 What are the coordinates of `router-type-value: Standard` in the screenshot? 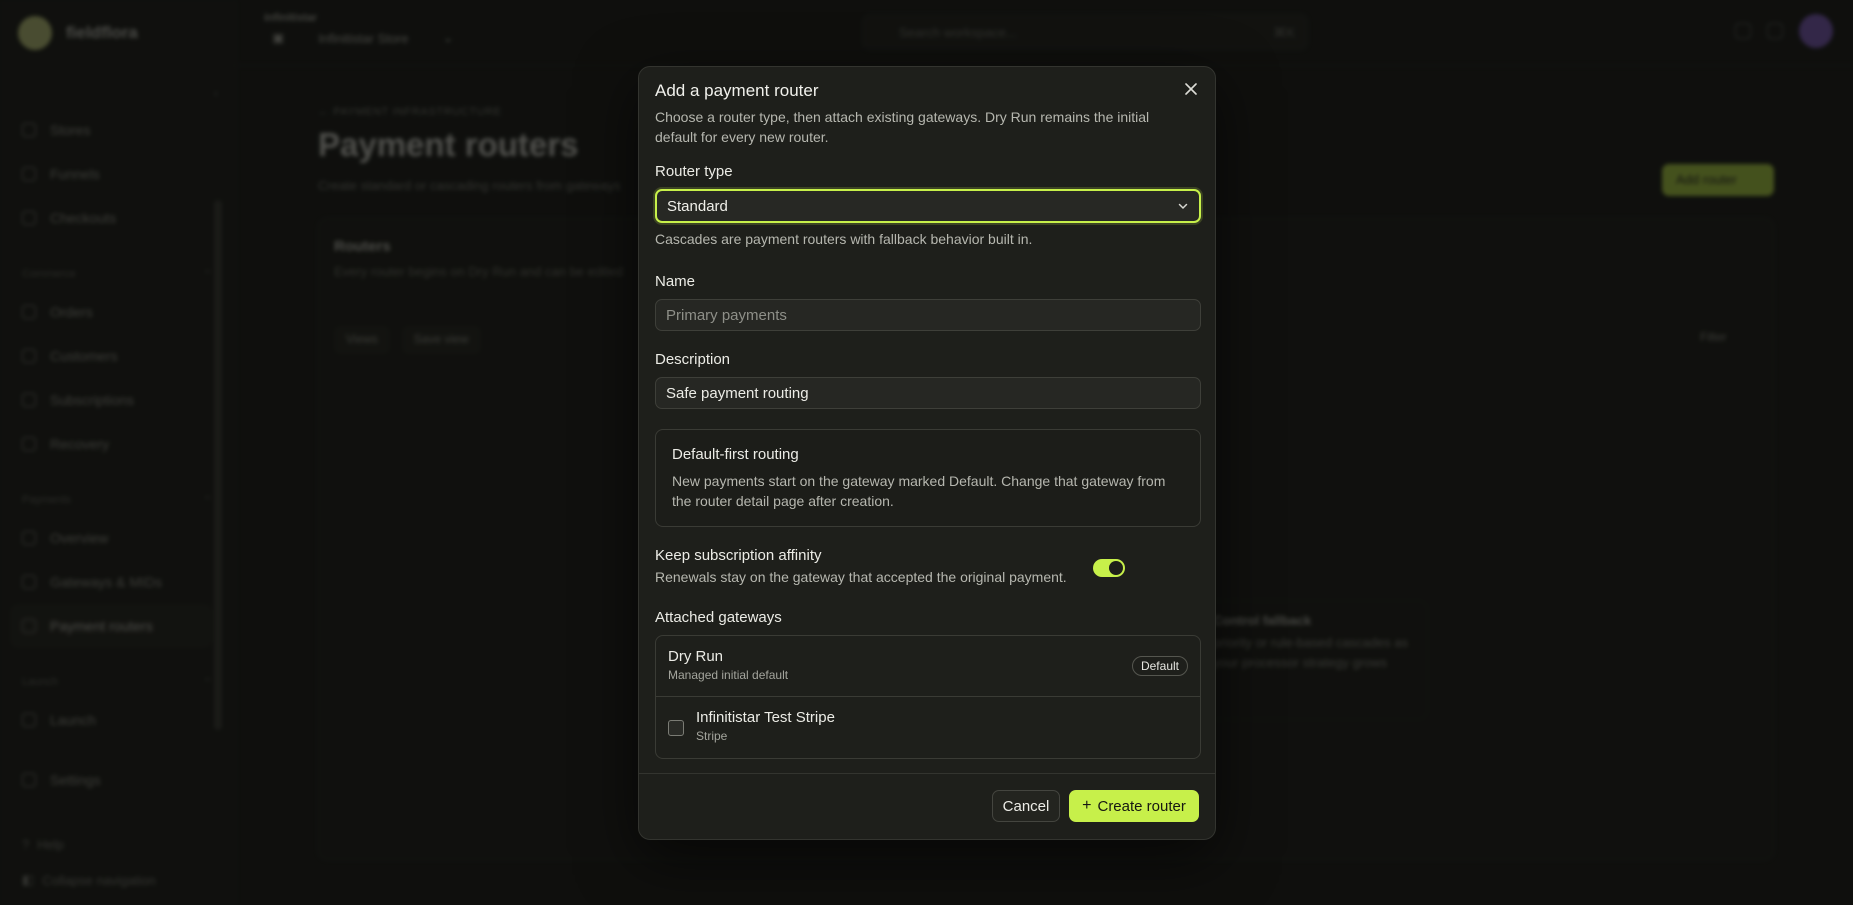 It's located at (697, 206).